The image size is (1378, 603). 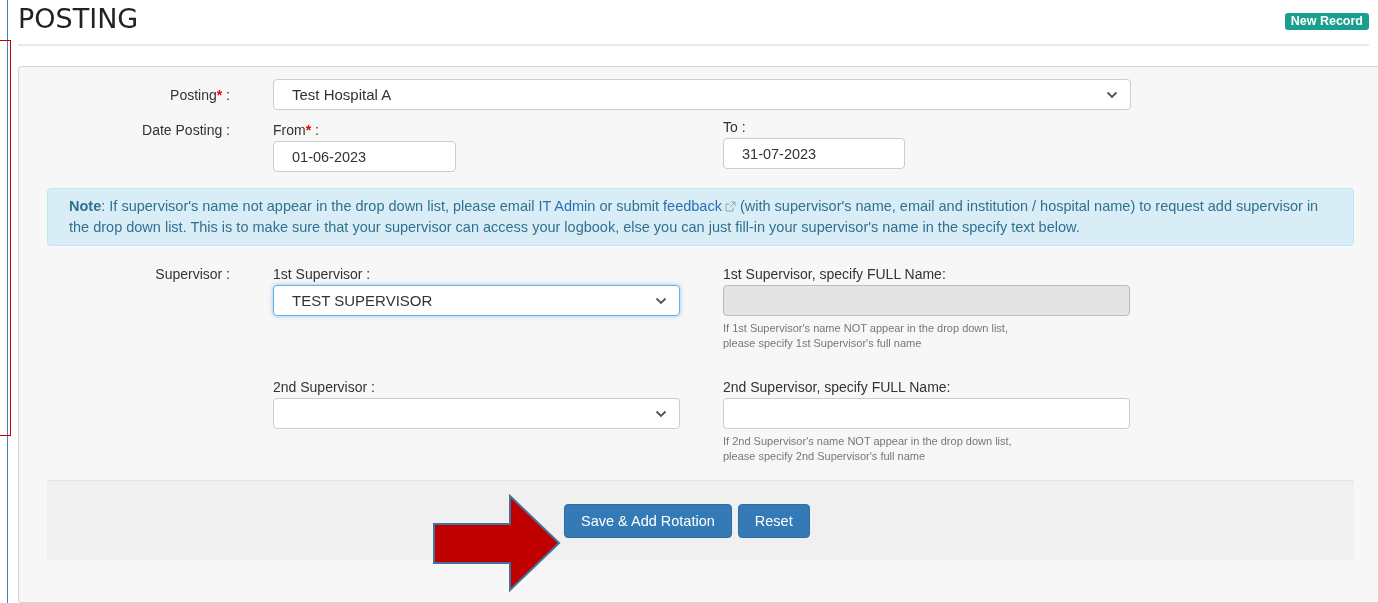 What do you see at coordinates (699, 206) in the screenshot?
I see `link: feedback` at bounding box center [699, 206].